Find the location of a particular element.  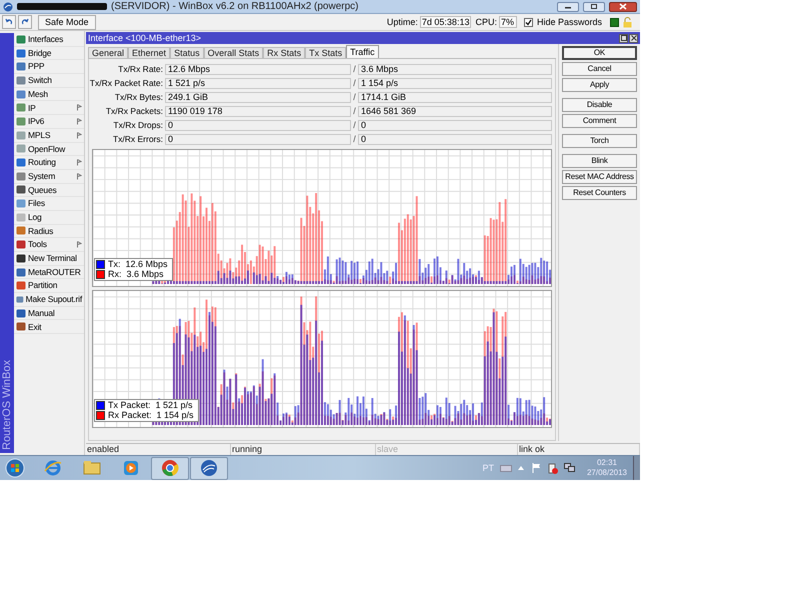

redo-button is located at coordinates (25, 22).